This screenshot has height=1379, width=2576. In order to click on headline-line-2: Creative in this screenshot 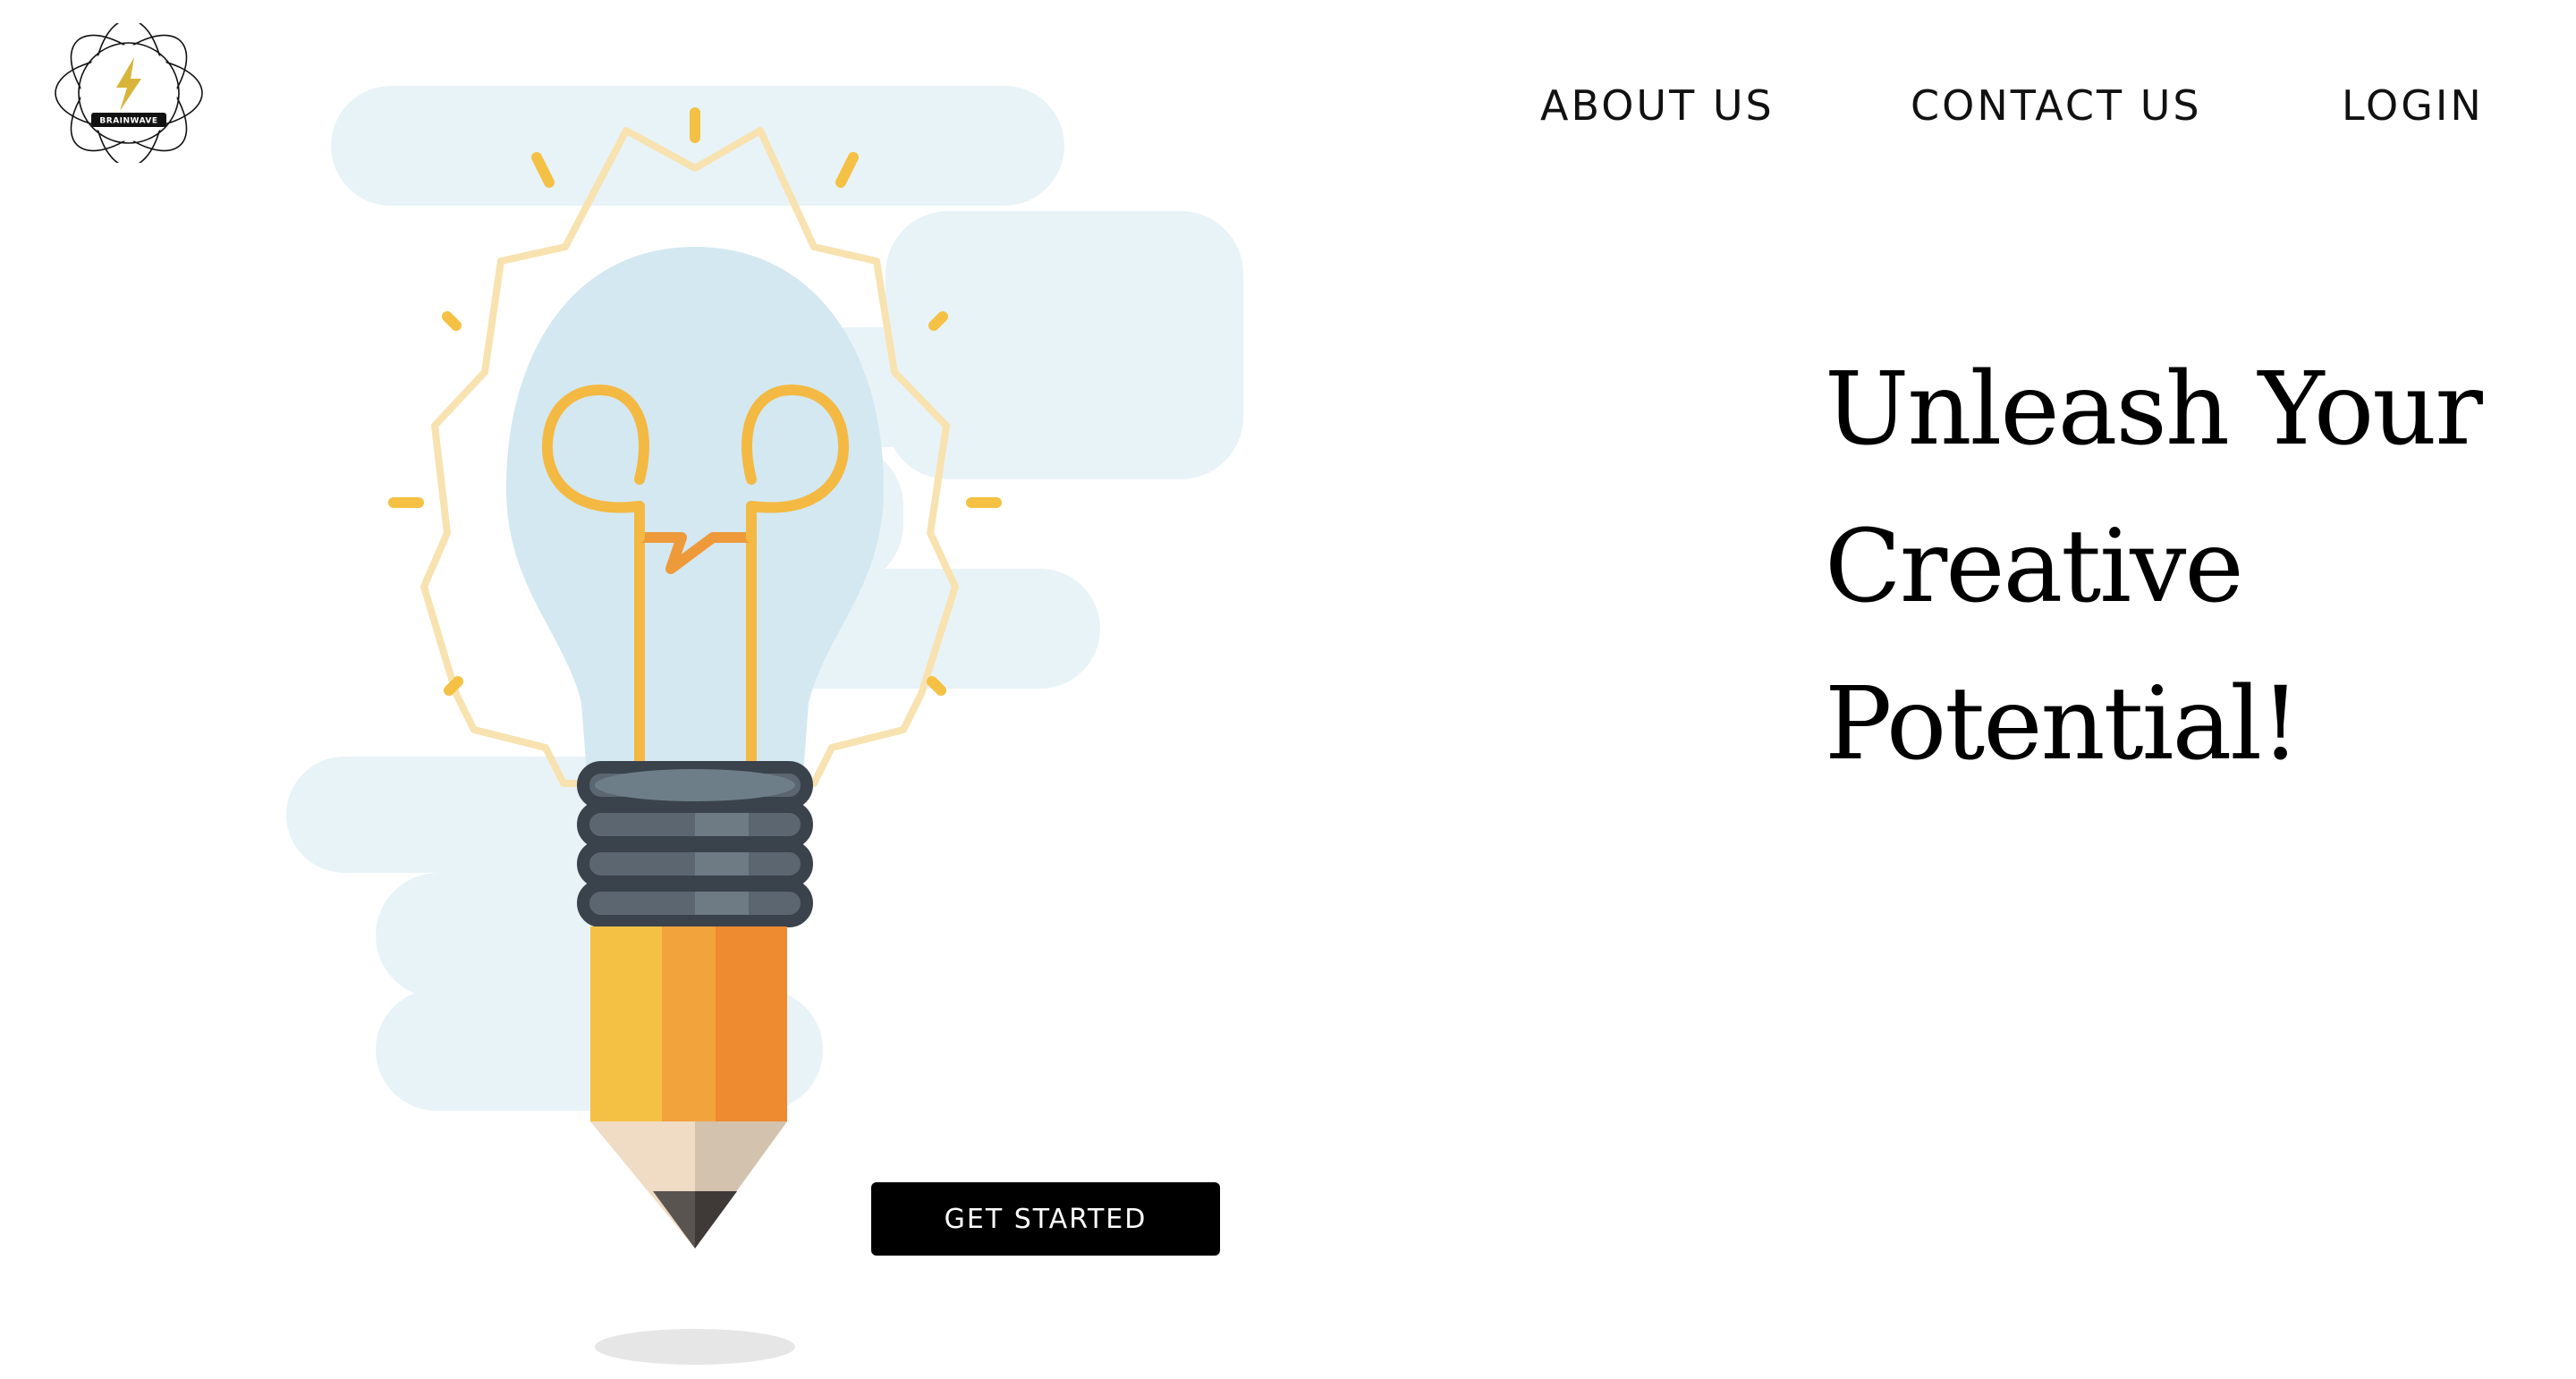, I will do `click(2034, 567)`.